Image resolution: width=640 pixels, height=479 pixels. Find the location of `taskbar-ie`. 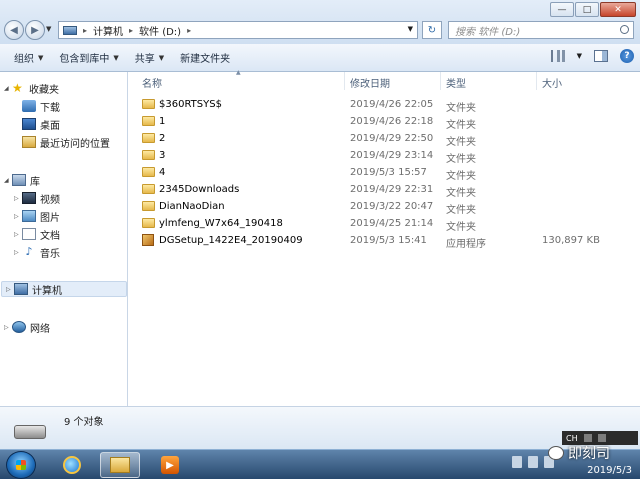

taskbar-ie is located at coordinates (72, 465).